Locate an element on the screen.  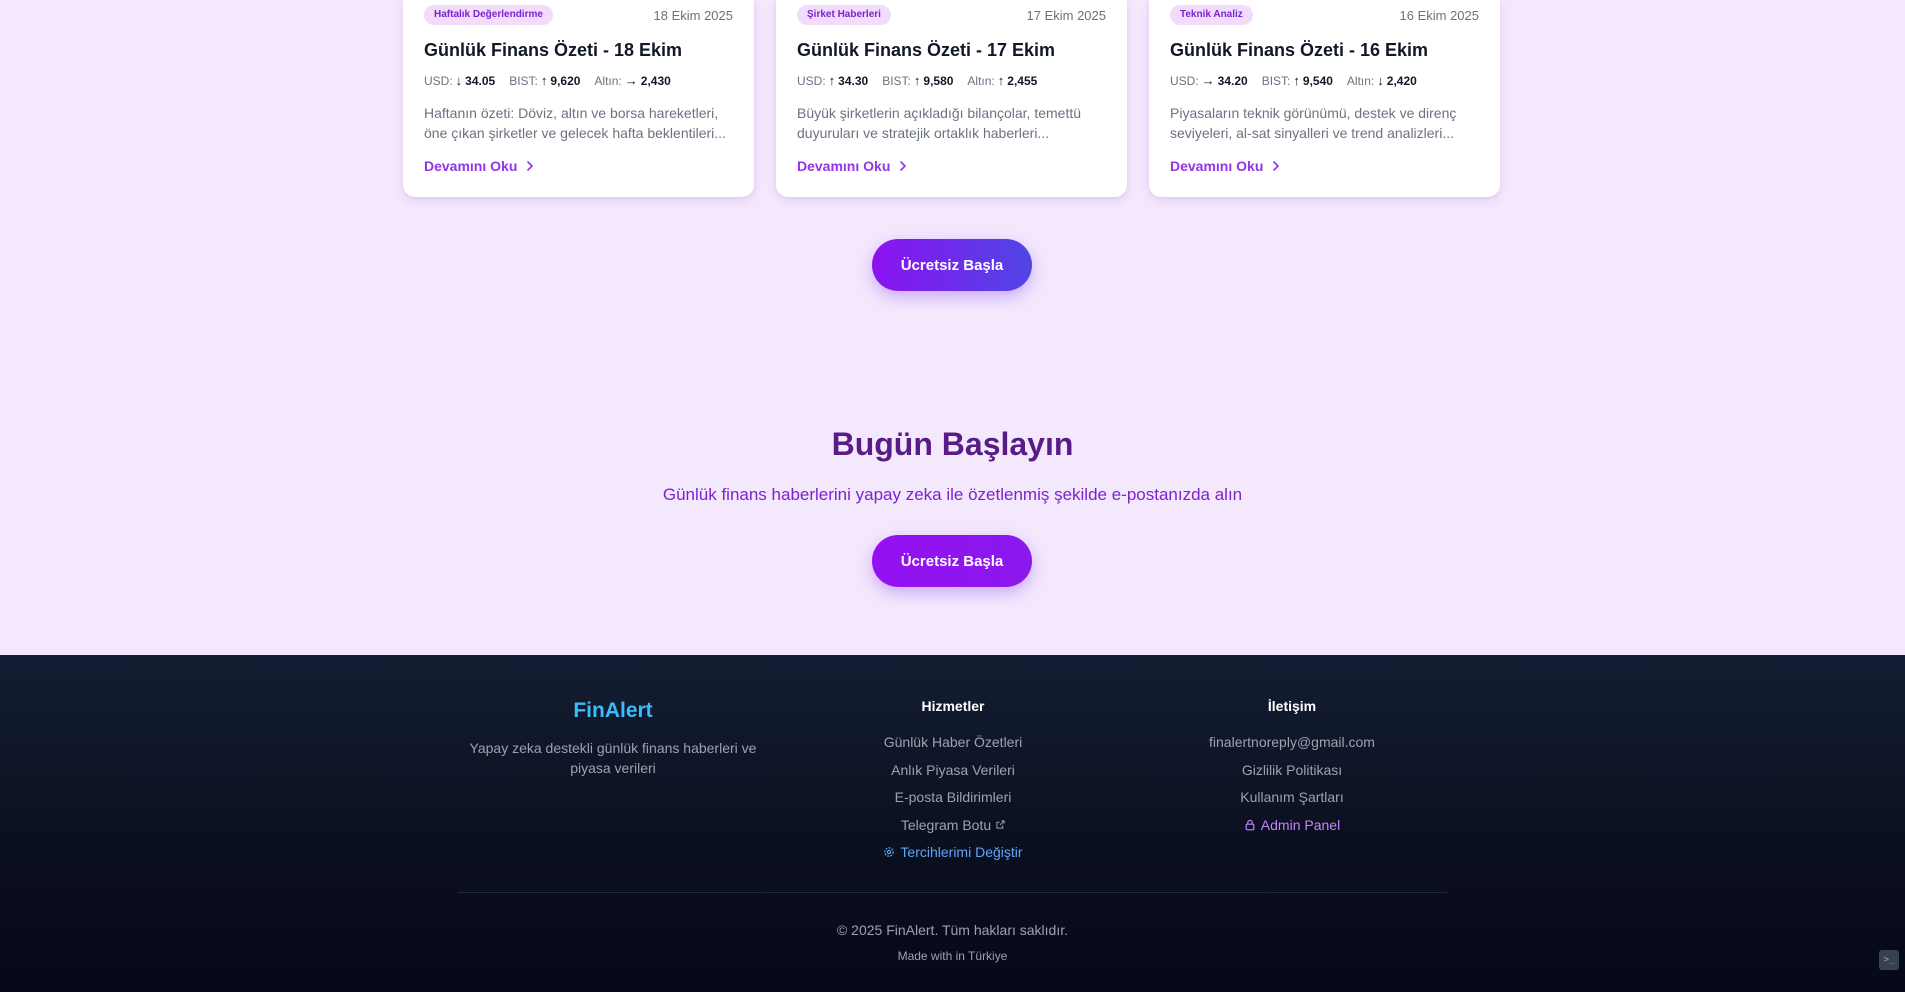
card-metrics: USD: → 34.20 BIST: ↑ 9,540 Altın: ↓ 2,420 is located at coordinates (1324, 81).